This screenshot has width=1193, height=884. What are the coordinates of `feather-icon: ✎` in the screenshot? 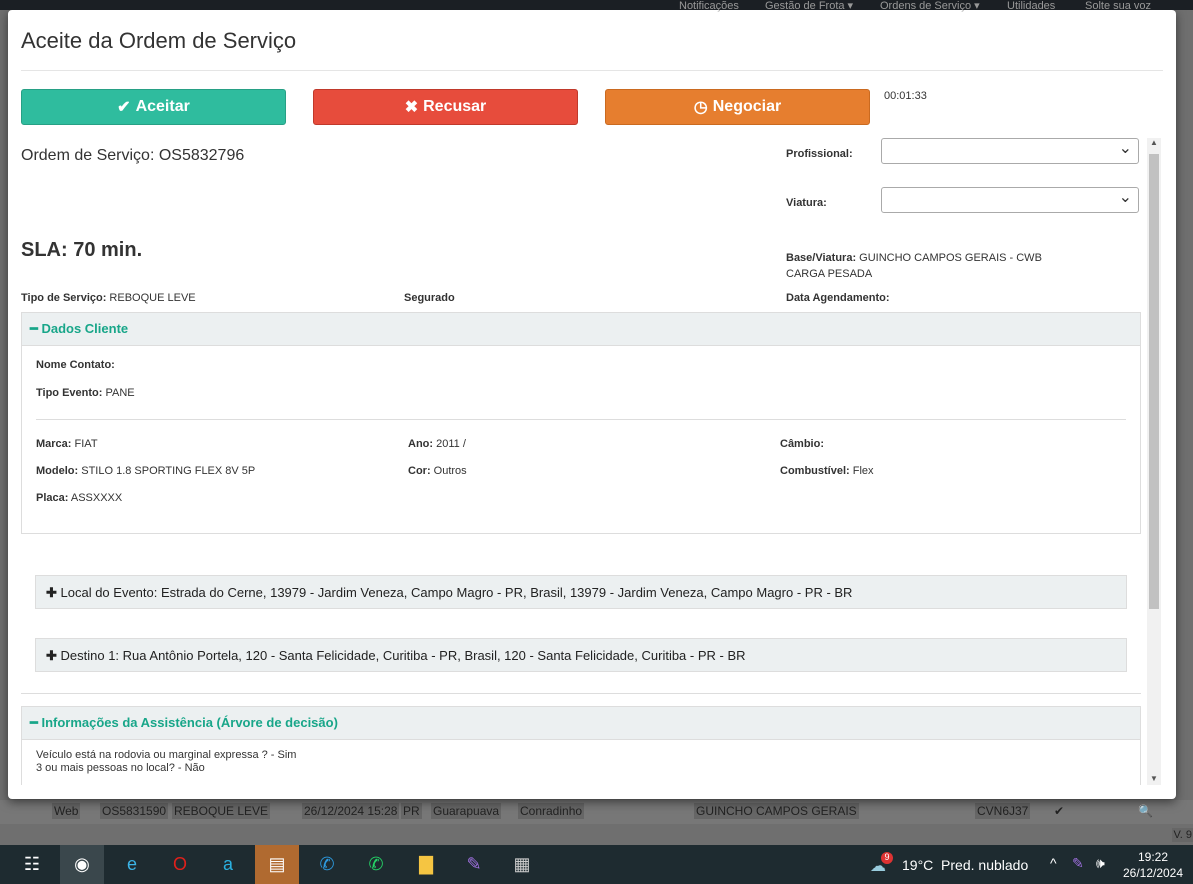 It's located at (474, 864).